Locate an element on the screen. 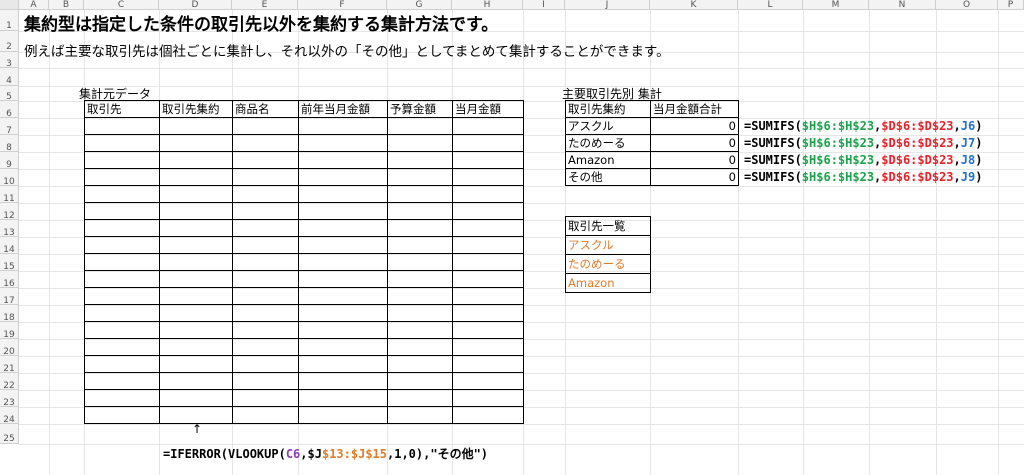 The image size is (1024, 475). row-header-3: 3 is located at coordinates (9, 60).